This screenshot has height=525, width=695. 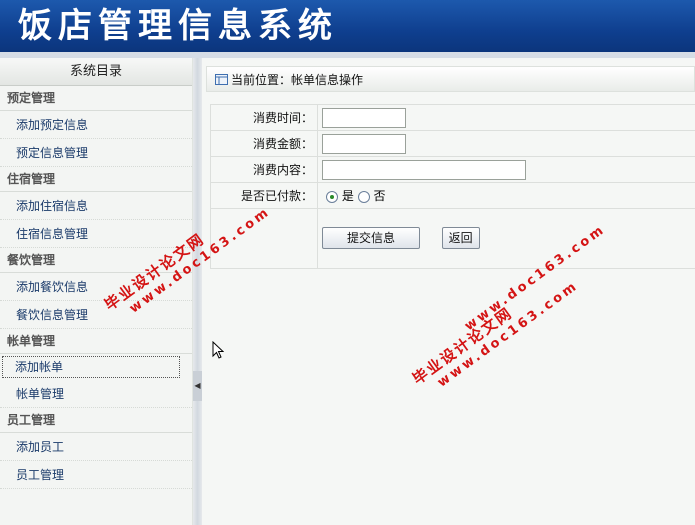 I want to click on back-button: 返回, so click(x=460, y=238).